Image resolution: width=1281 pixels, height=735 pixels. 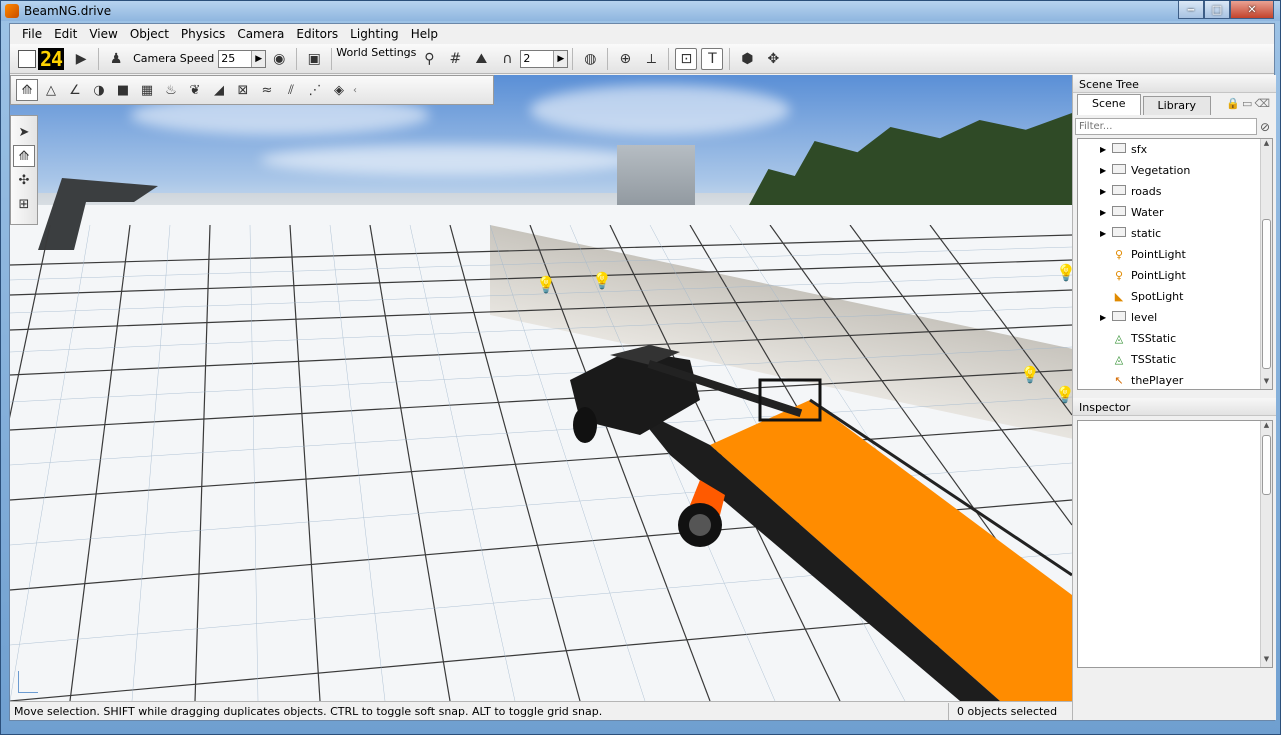 What do you see at coordinates (291, 90) in the screenshot?
I see `road-editor-button: ⫽` at bounding box center [291, 90].